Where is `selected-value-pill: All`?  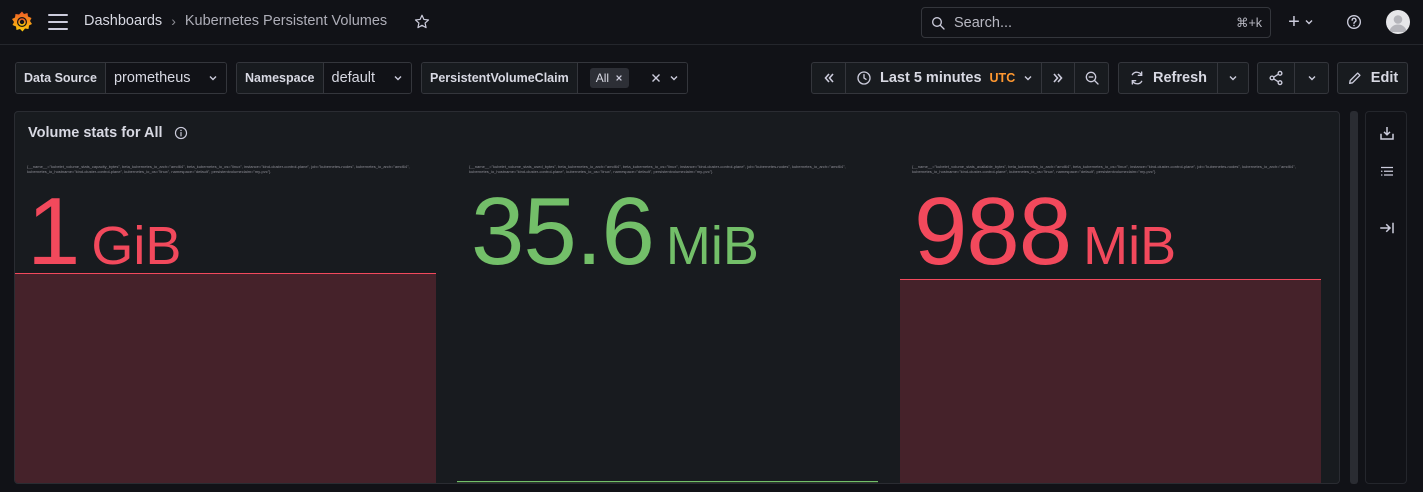 selected-value-pill: All is located at coordinates (609, 78).